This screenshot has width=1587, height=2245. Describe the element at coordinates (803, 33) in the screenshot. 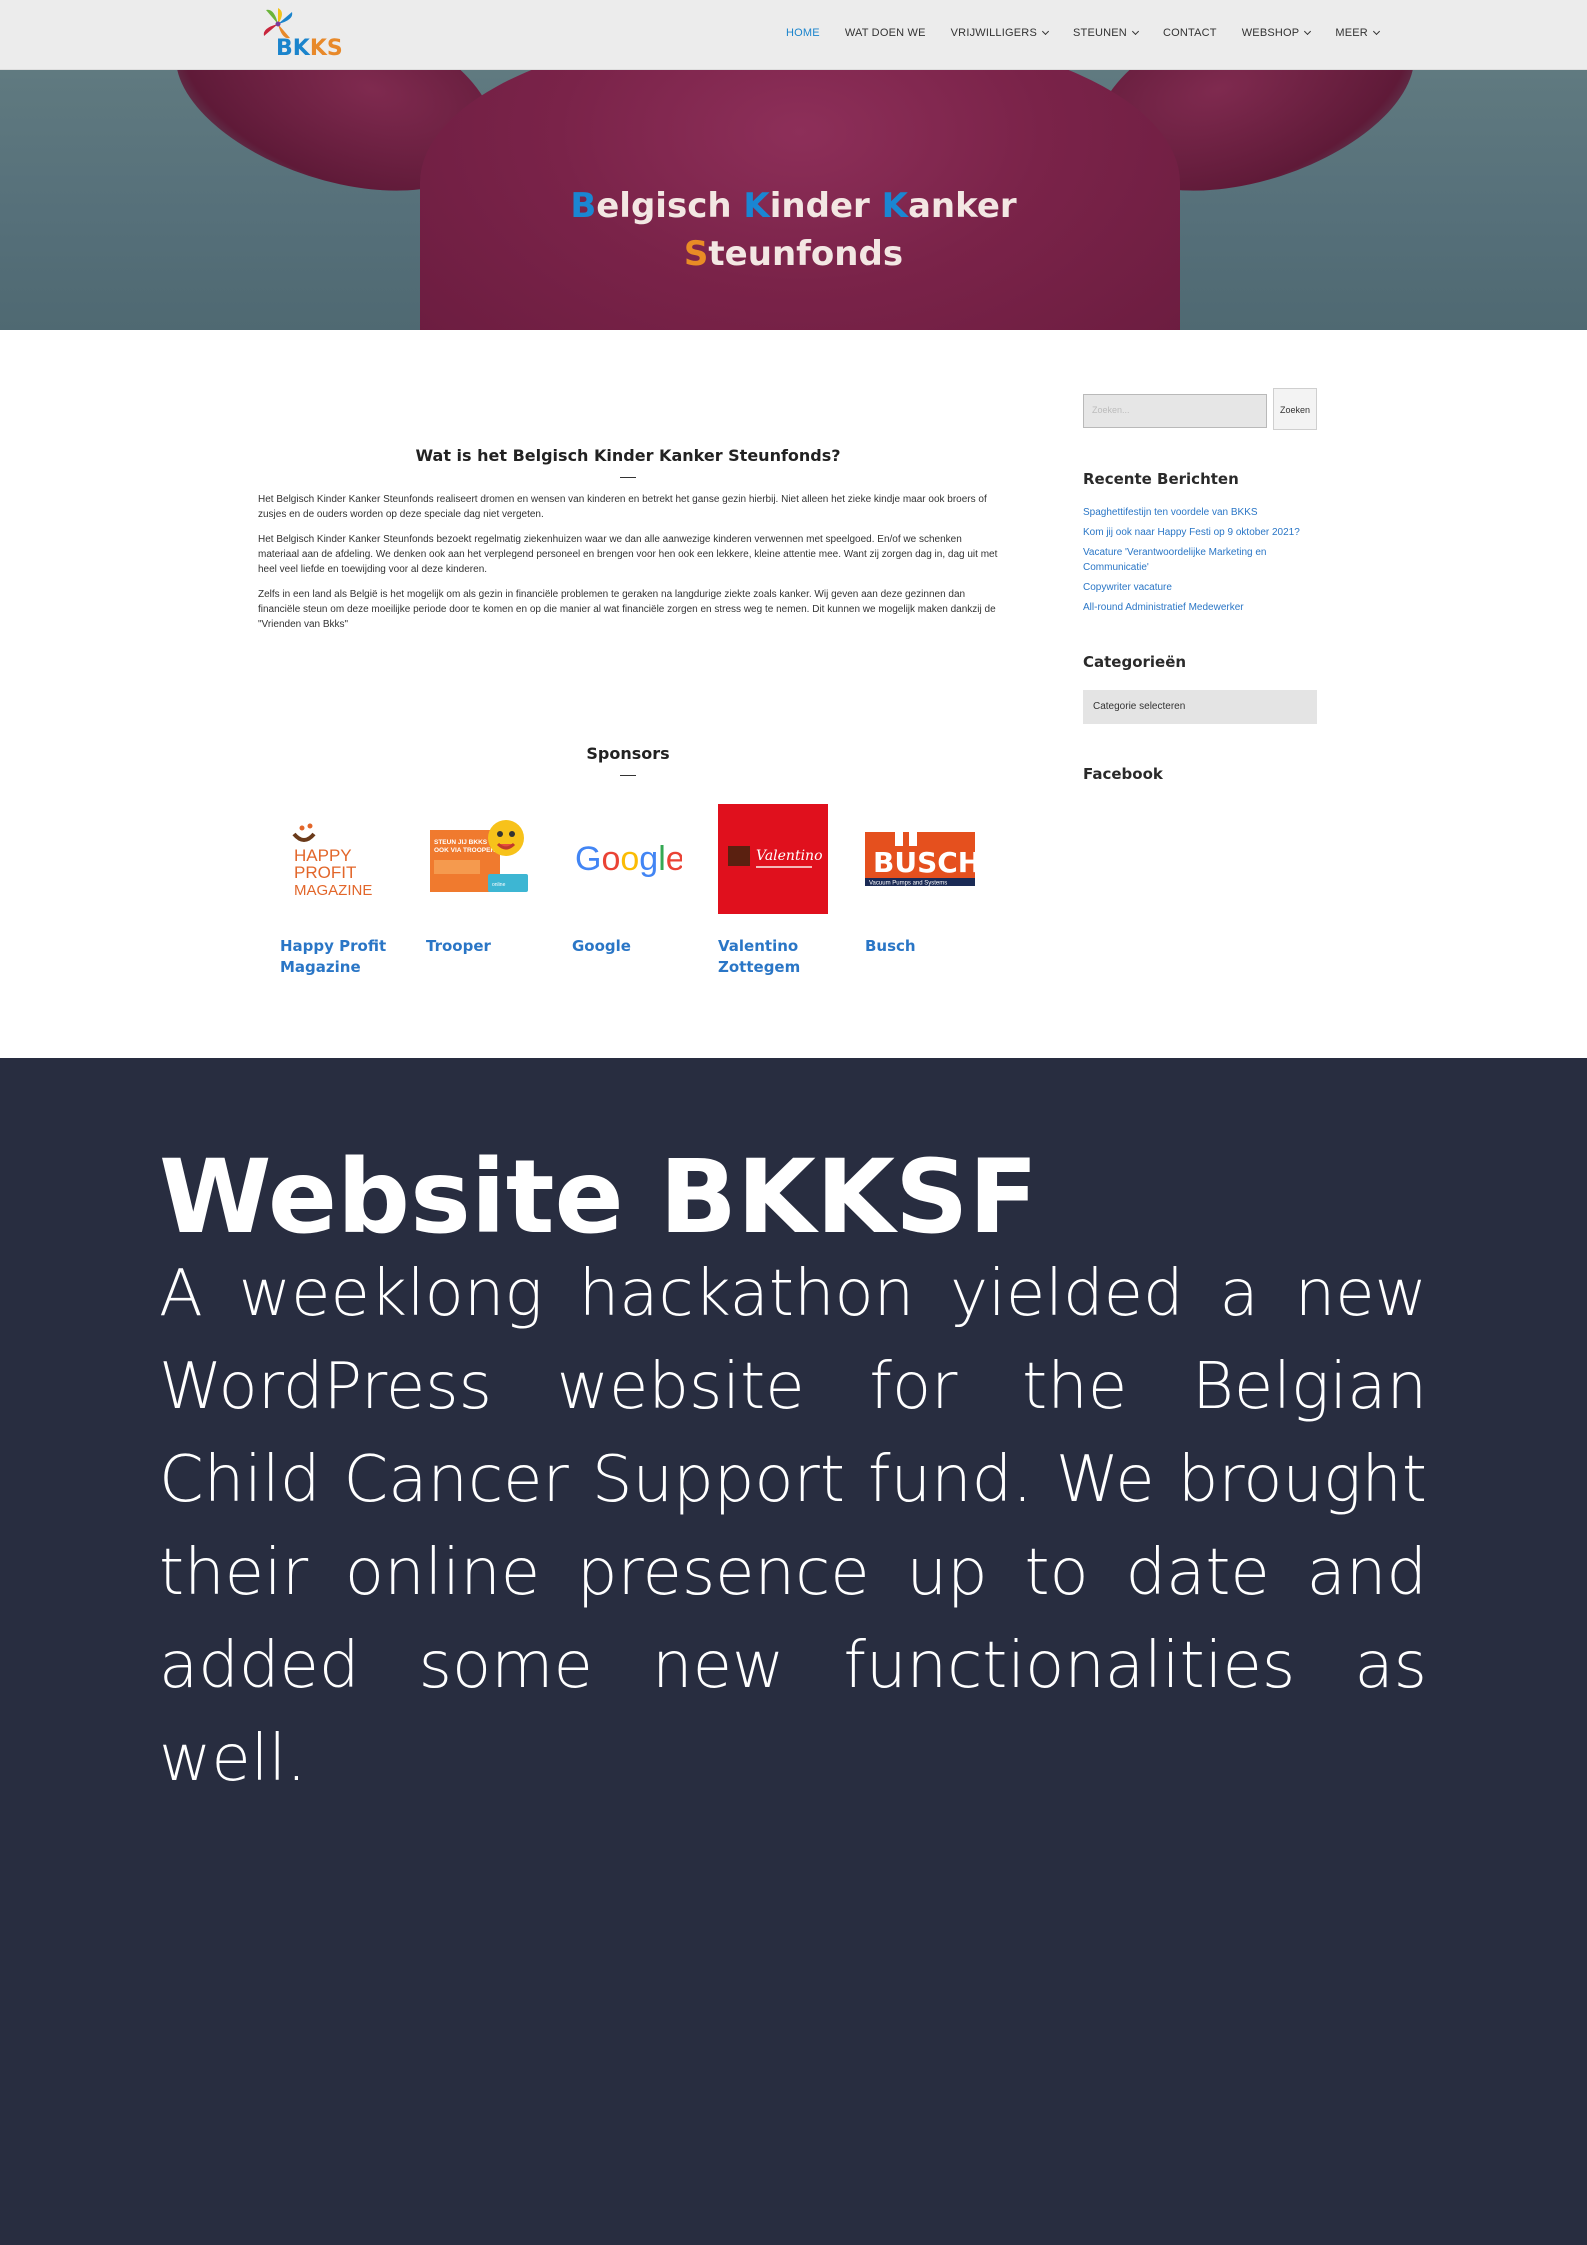

I see `menu-item-home: HOME` at that location.